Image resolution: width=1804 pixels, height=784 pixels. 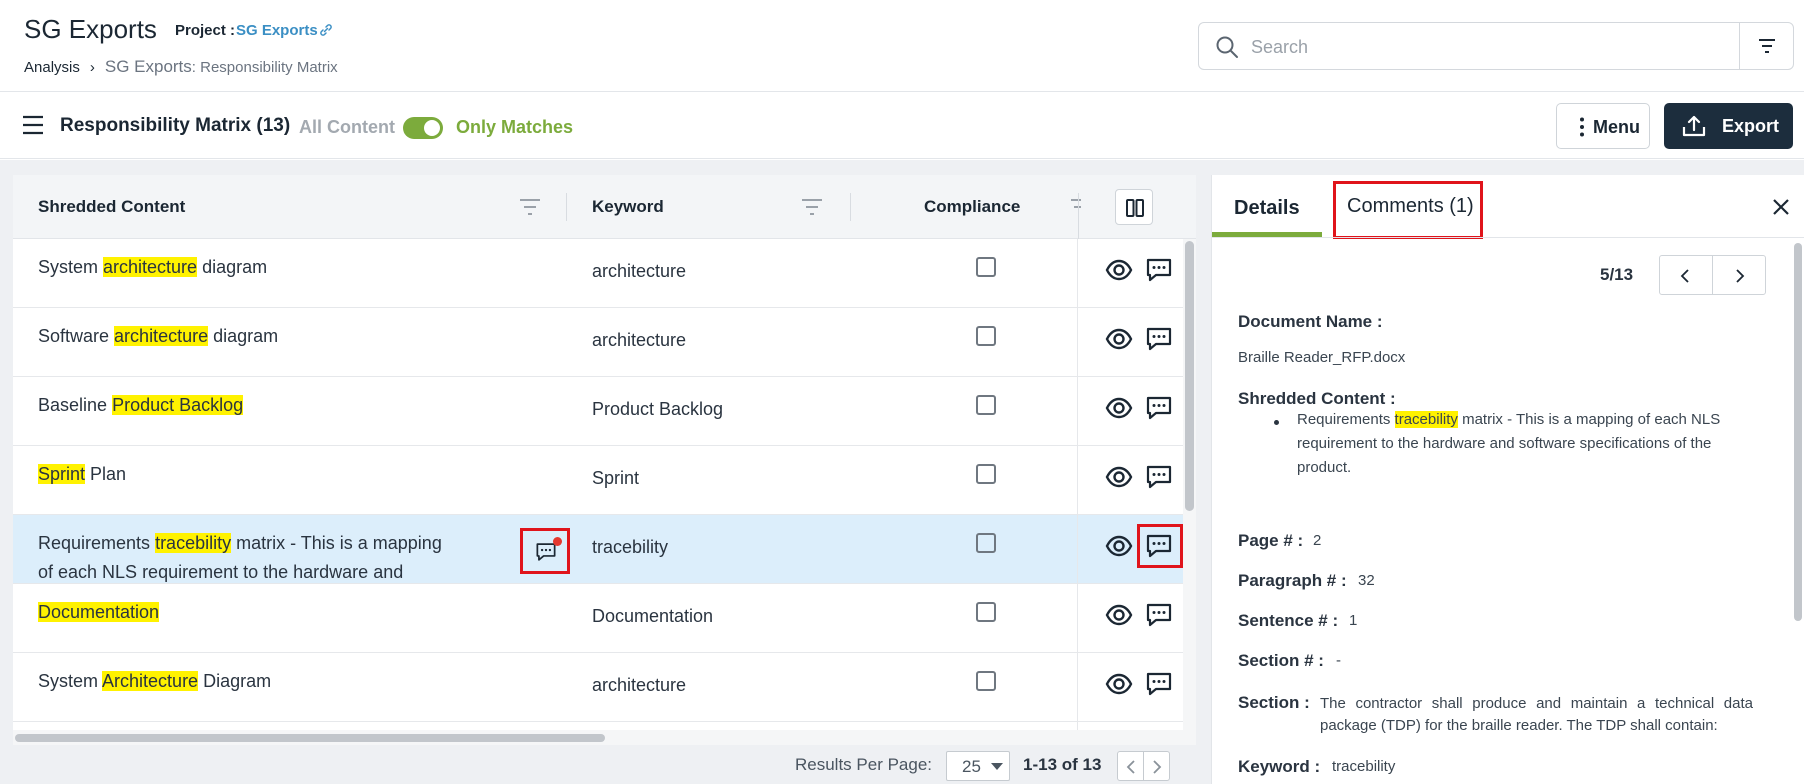 I want to click on details-vertical-scrollbar, so click(x=1798, y=513).